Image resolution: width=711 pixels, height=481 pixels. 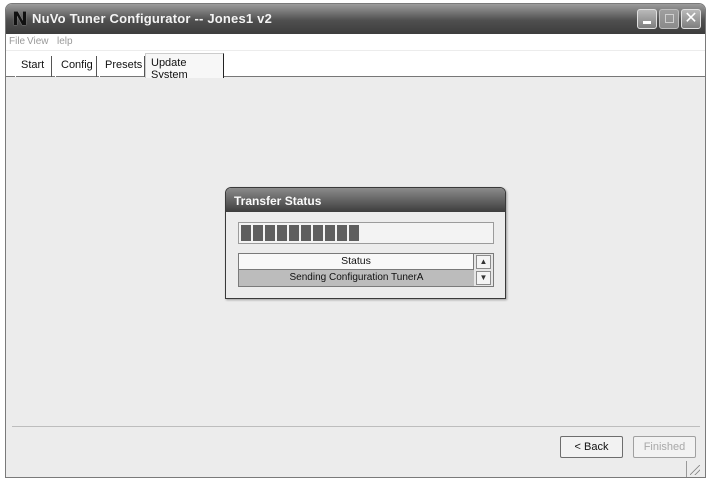 I want to click on app-logo-icon: N, so click(x=20, y=19).